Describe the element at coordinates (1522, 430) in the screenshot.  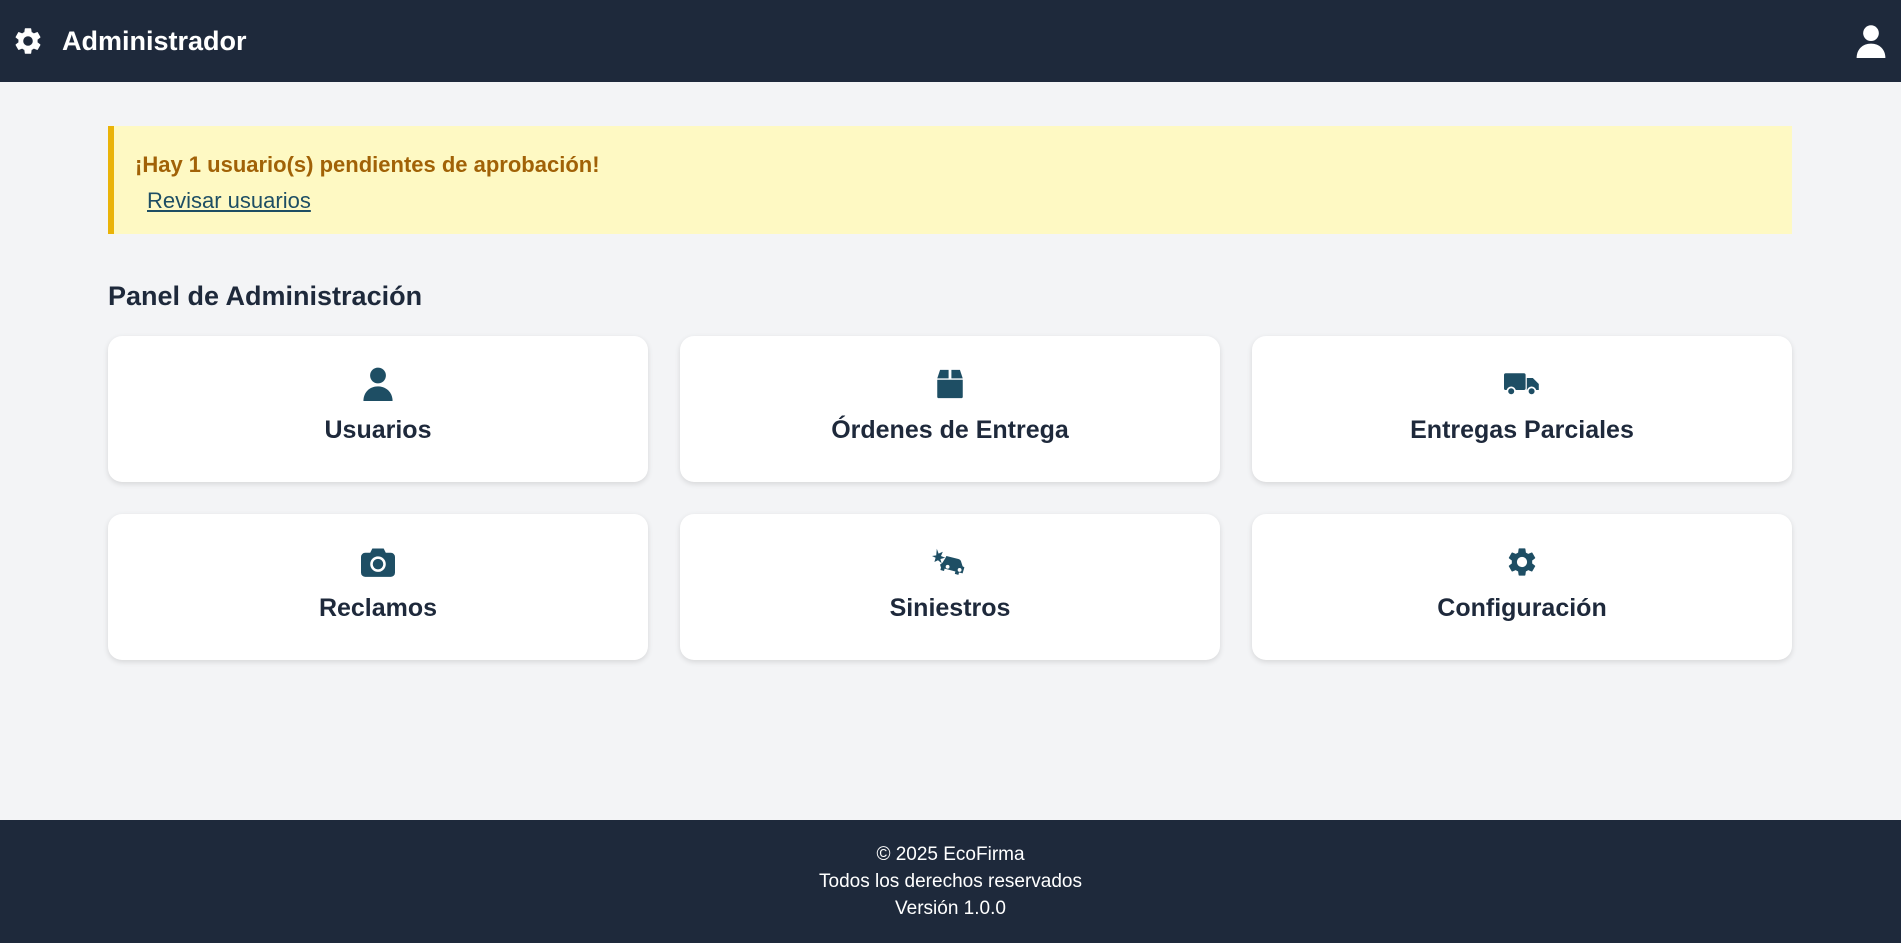
I see `card-label: Entregas Parciales` at that location.